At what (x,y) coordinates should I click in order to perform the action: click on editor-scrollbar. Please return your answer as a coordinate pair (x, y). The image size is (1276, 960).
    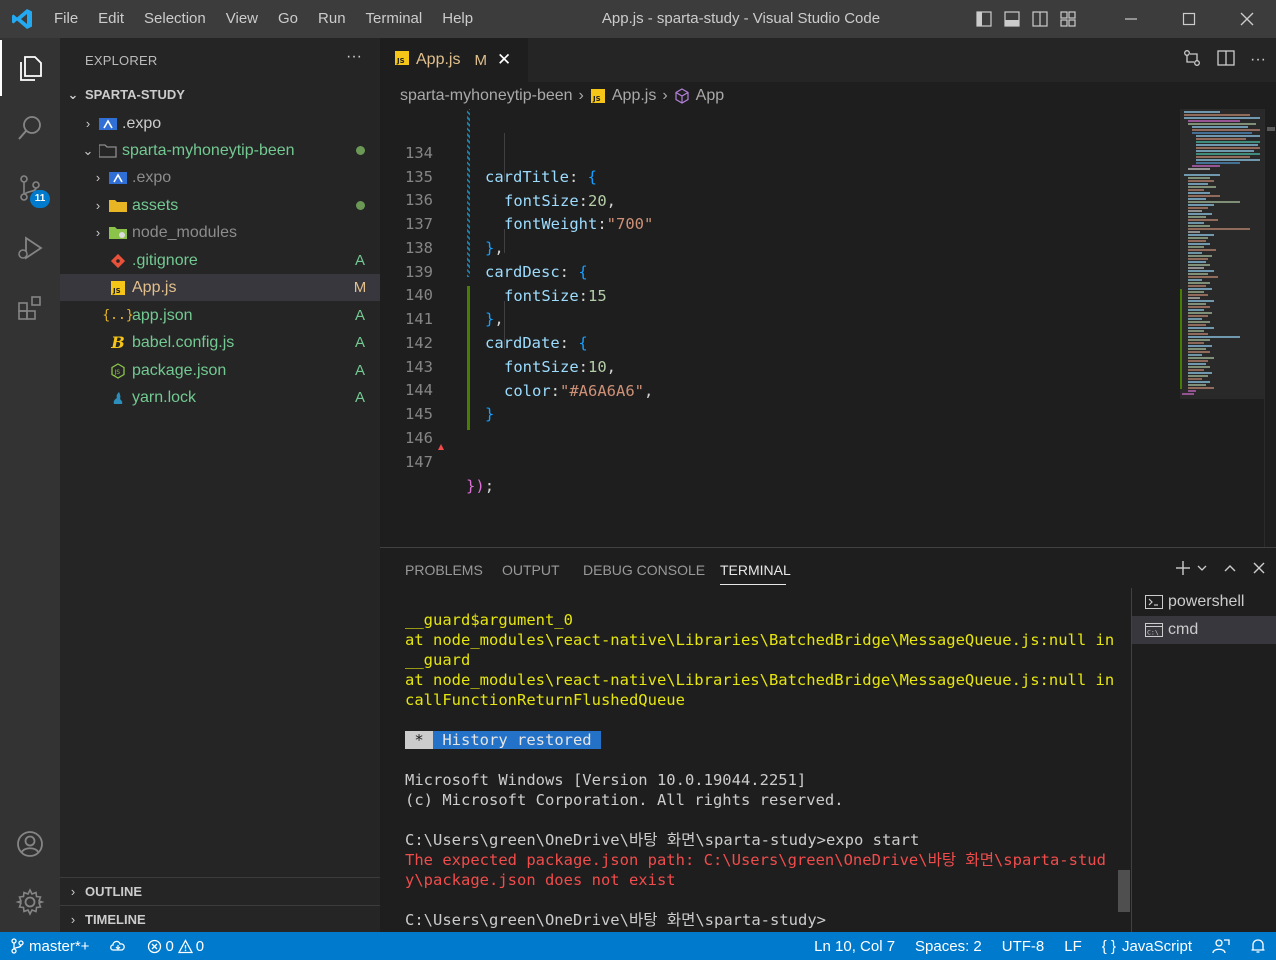
    Looking at the image, I should click on (1270, 328).